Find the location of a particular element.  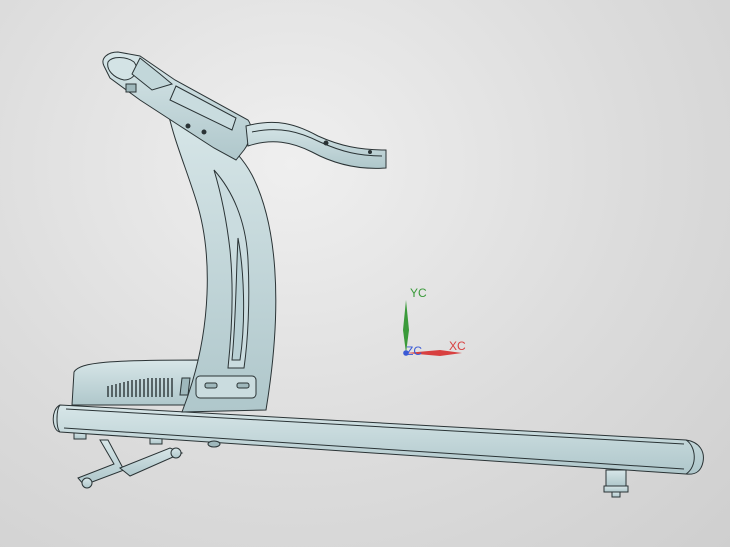

x-axis-label: XC is located at coordinates (457, 346).